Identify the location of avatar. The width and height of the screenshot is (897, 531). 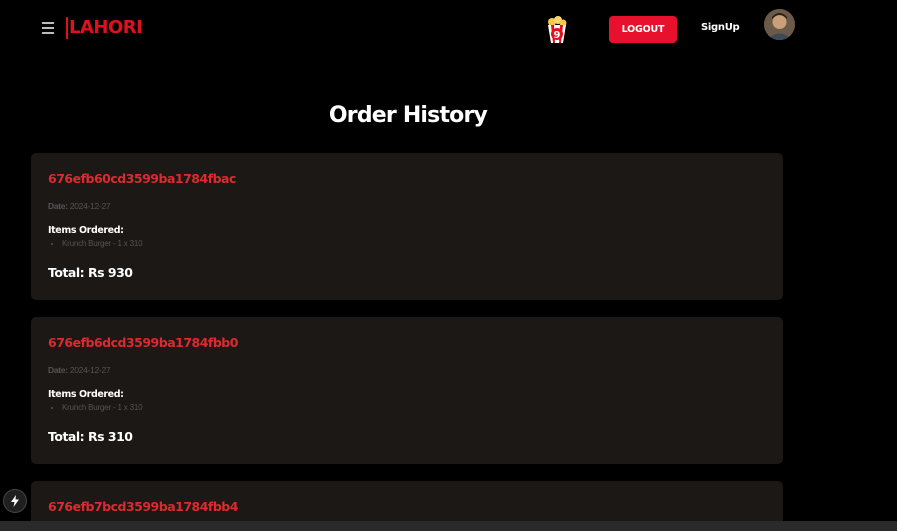
(779, 24).